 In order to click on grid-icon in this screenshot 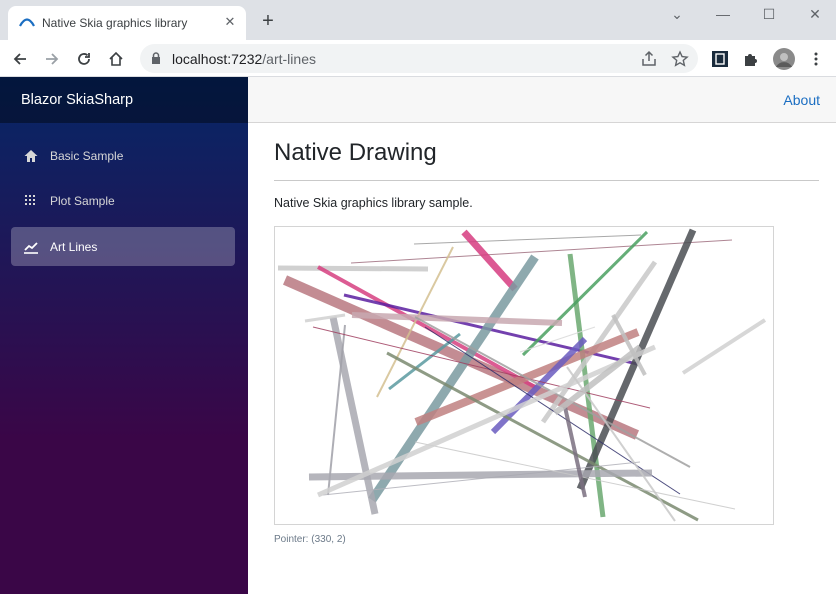, I will do `click(30, 200)`.